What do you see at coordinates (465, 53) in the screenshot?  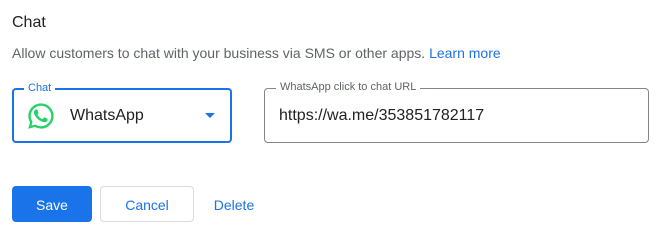 I see `learn-more-link: Learn more` at bounding box center [465, 53].